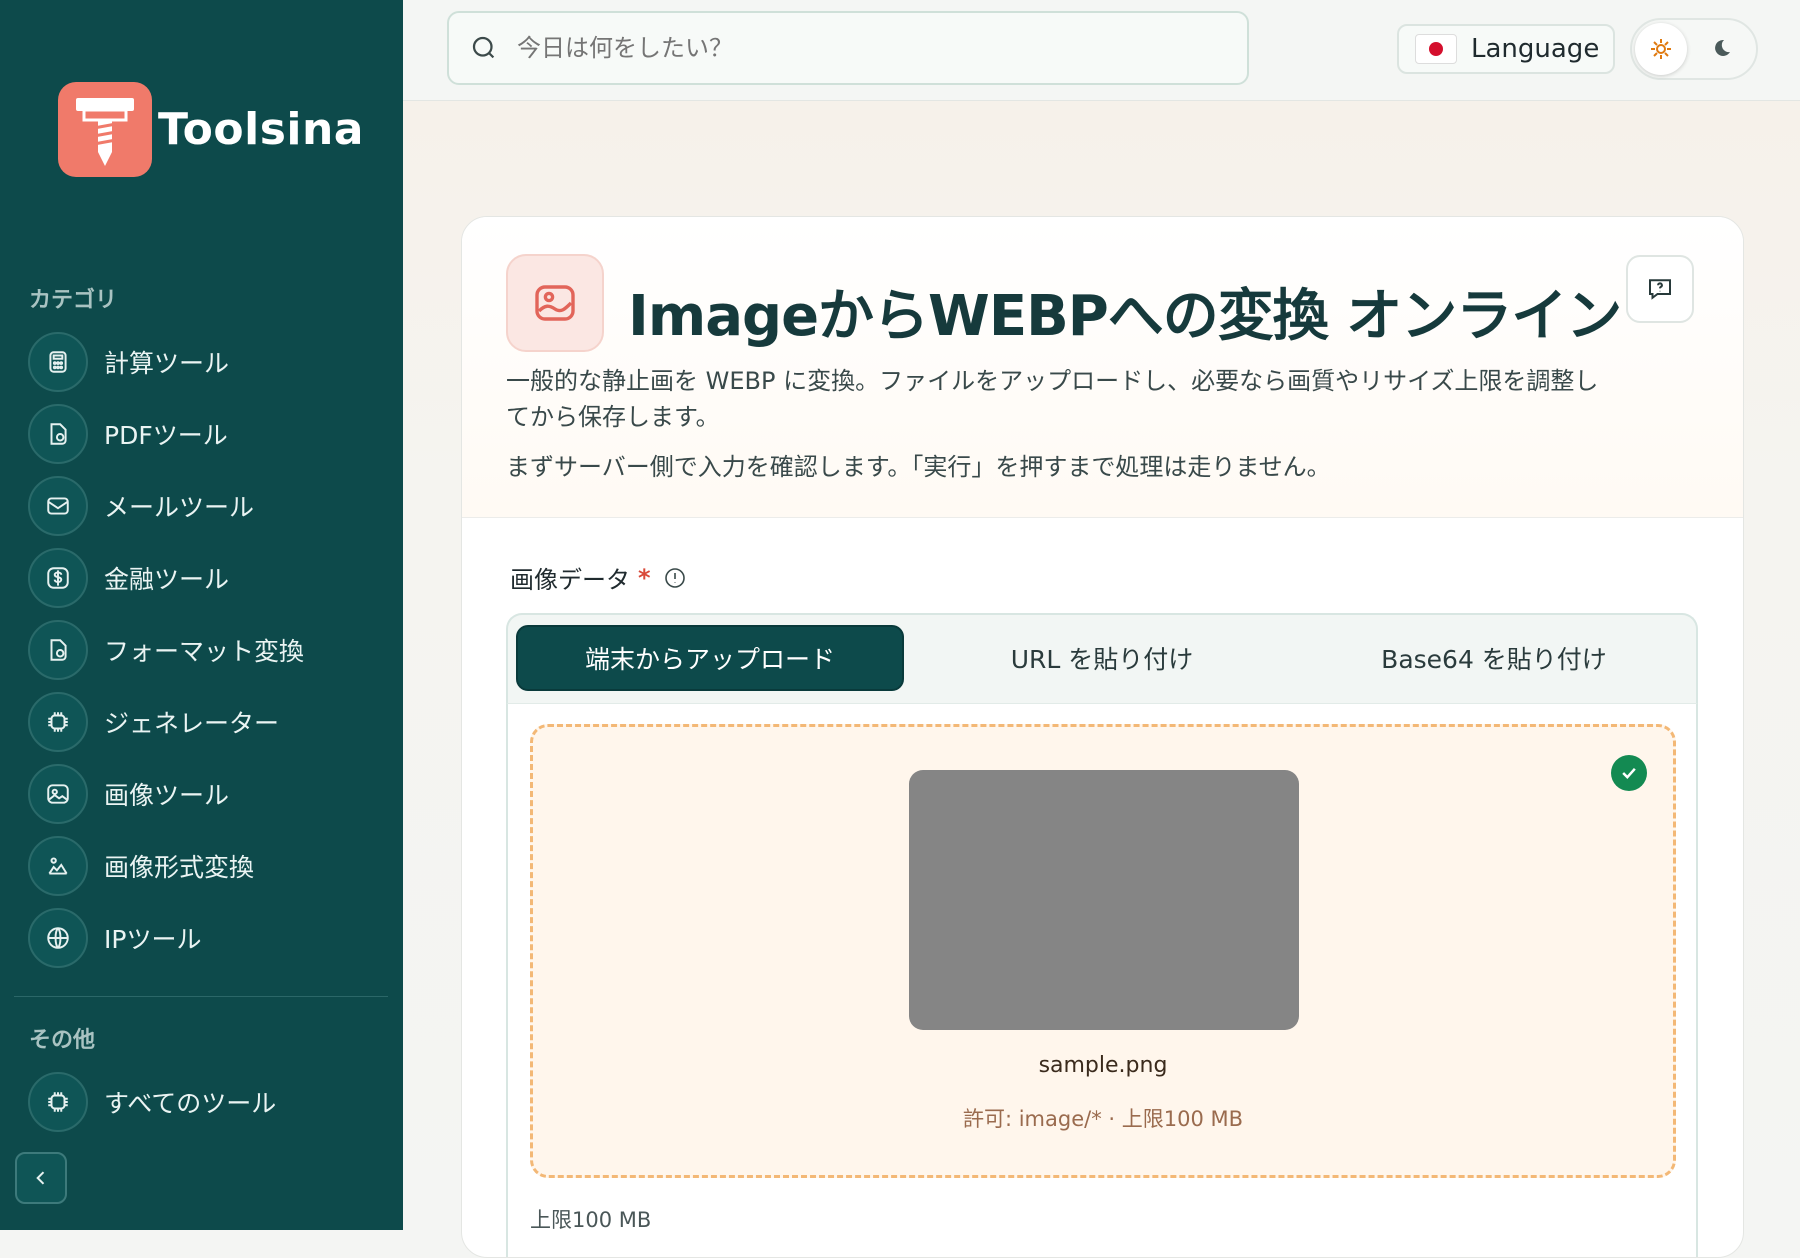  What do you see at coordinates (1535, 49) in the screenshot?
I see `language-label: Language` at bounding box center [1535, 49].